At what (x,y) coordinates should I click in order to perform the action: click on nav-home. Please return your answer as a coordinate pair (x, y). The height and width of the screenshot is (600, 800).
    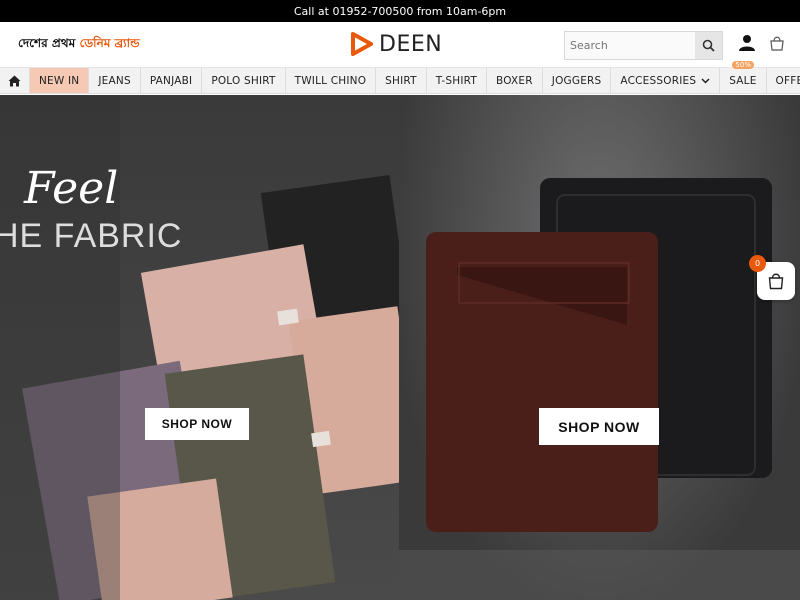
    Looking at the image, I should click on (15, 80).